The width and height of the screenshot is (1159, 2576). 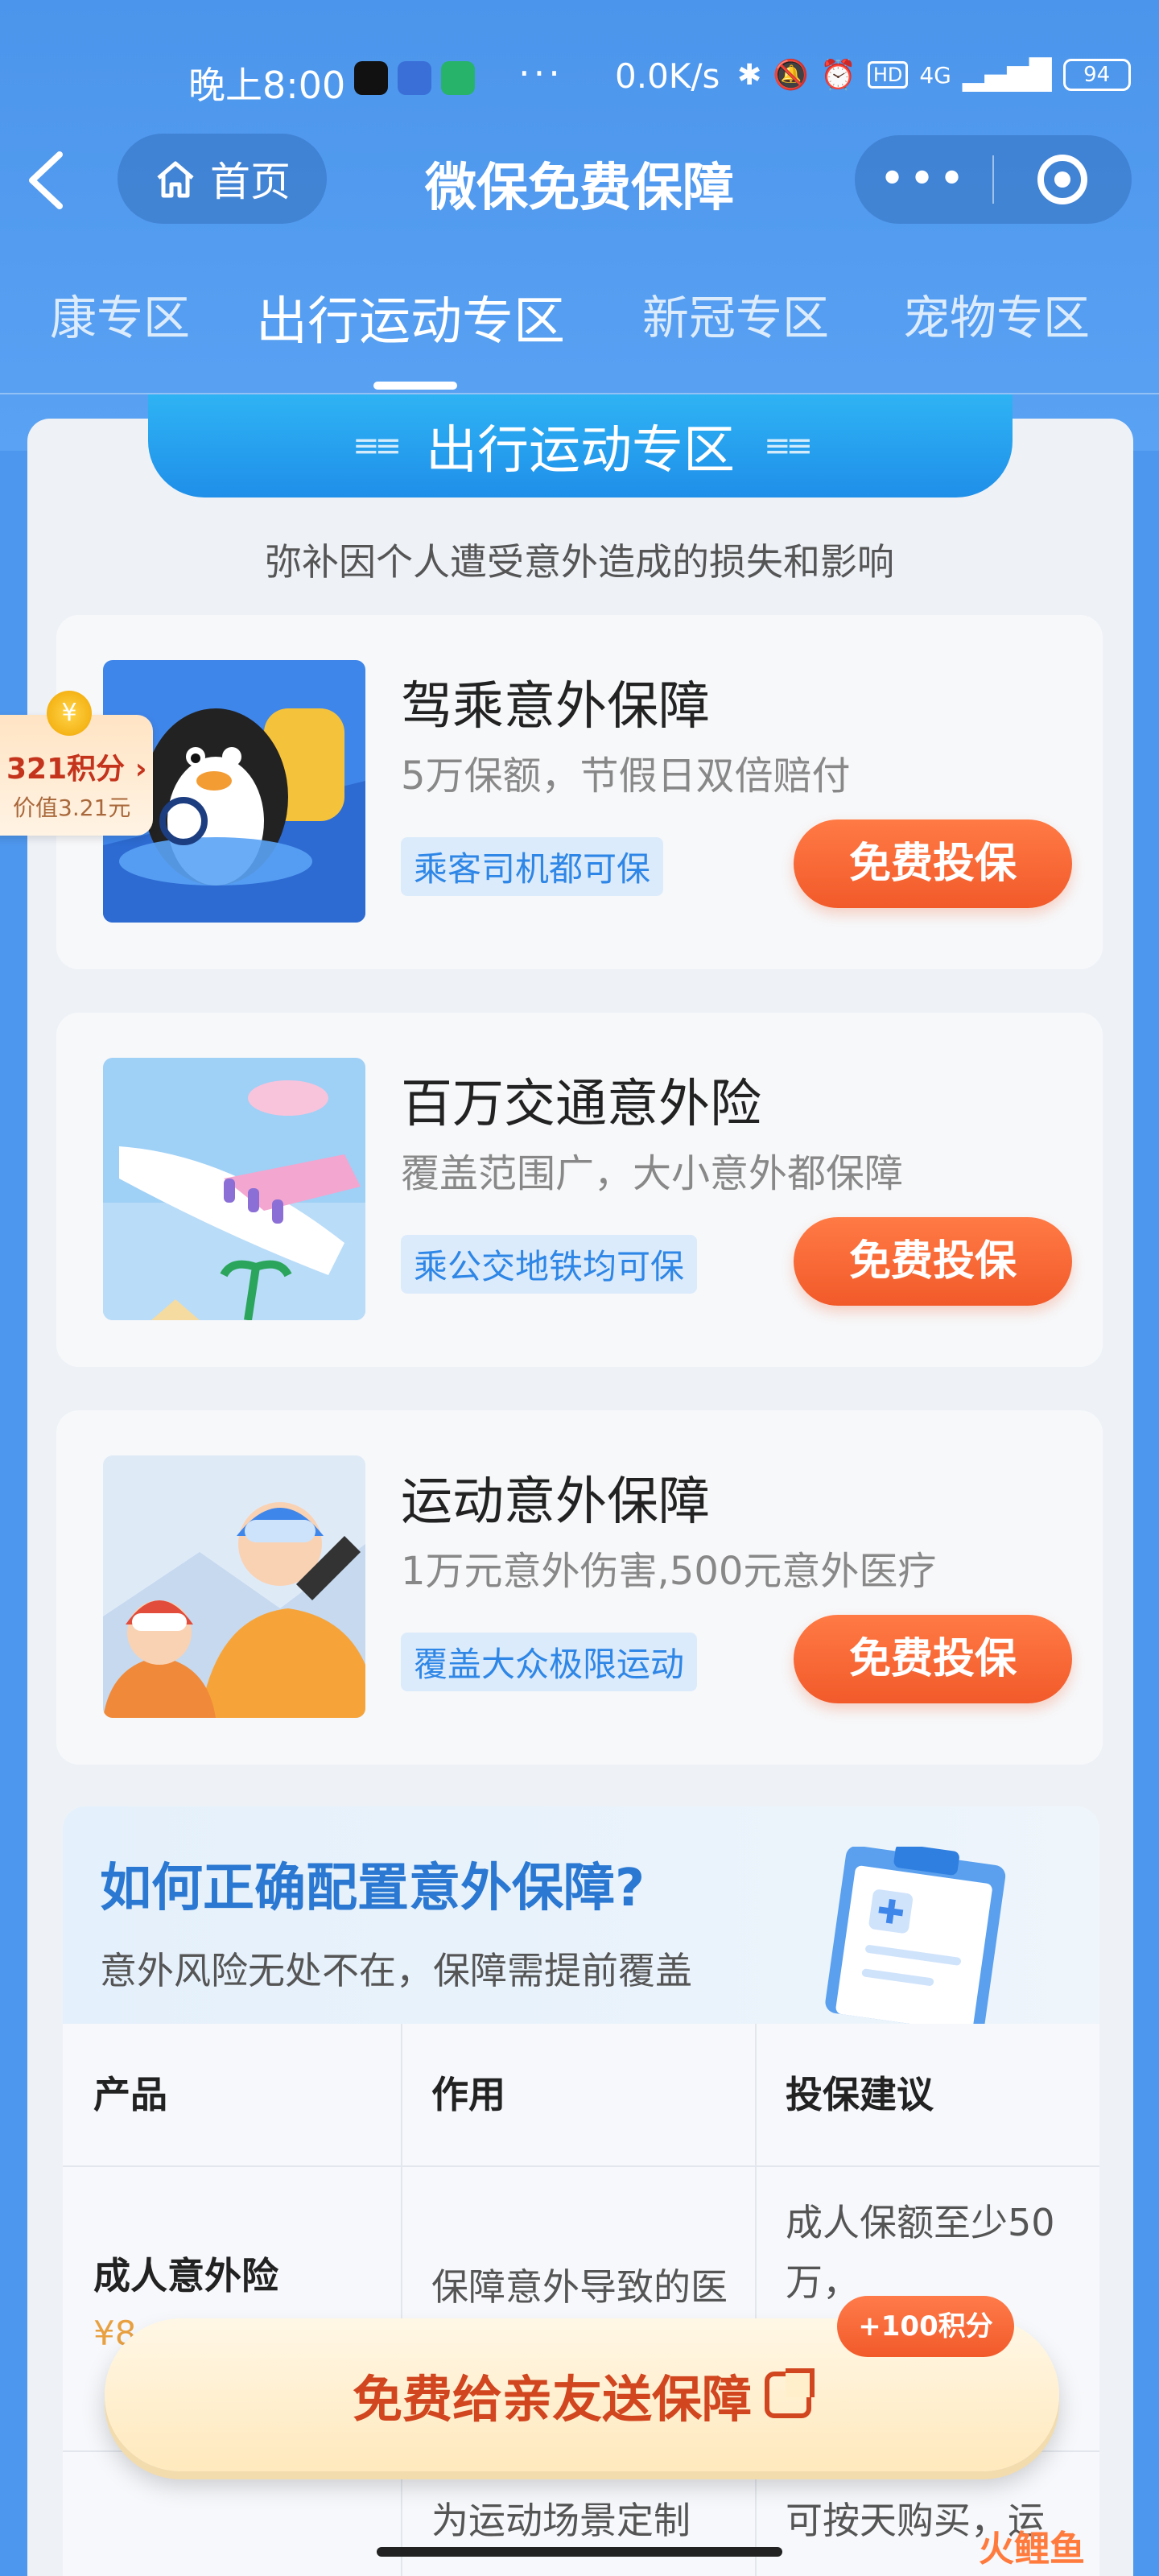 What do you see at coordinates (69, 713) in the screenshot?
I see `coin-icon: ¥` at bounding box center [69, 713].